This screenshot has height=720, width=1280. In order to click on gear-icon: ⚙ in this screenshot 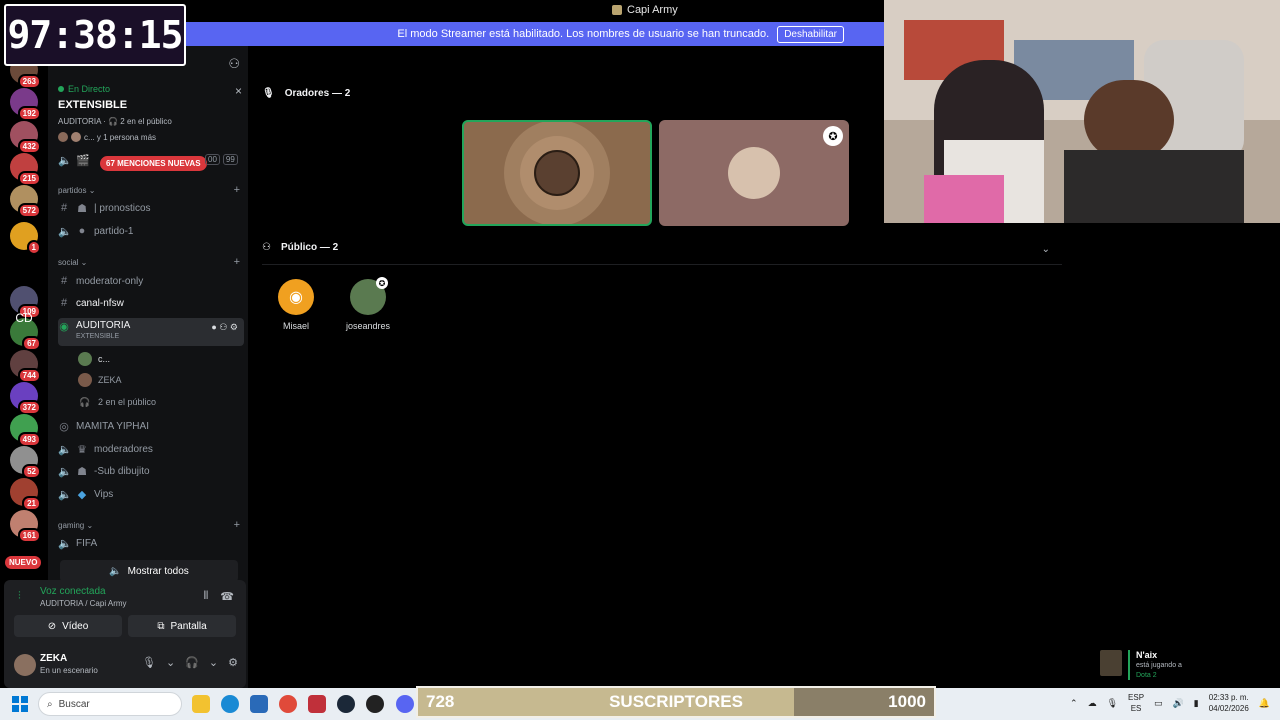, I will do `click(233, 662)`.